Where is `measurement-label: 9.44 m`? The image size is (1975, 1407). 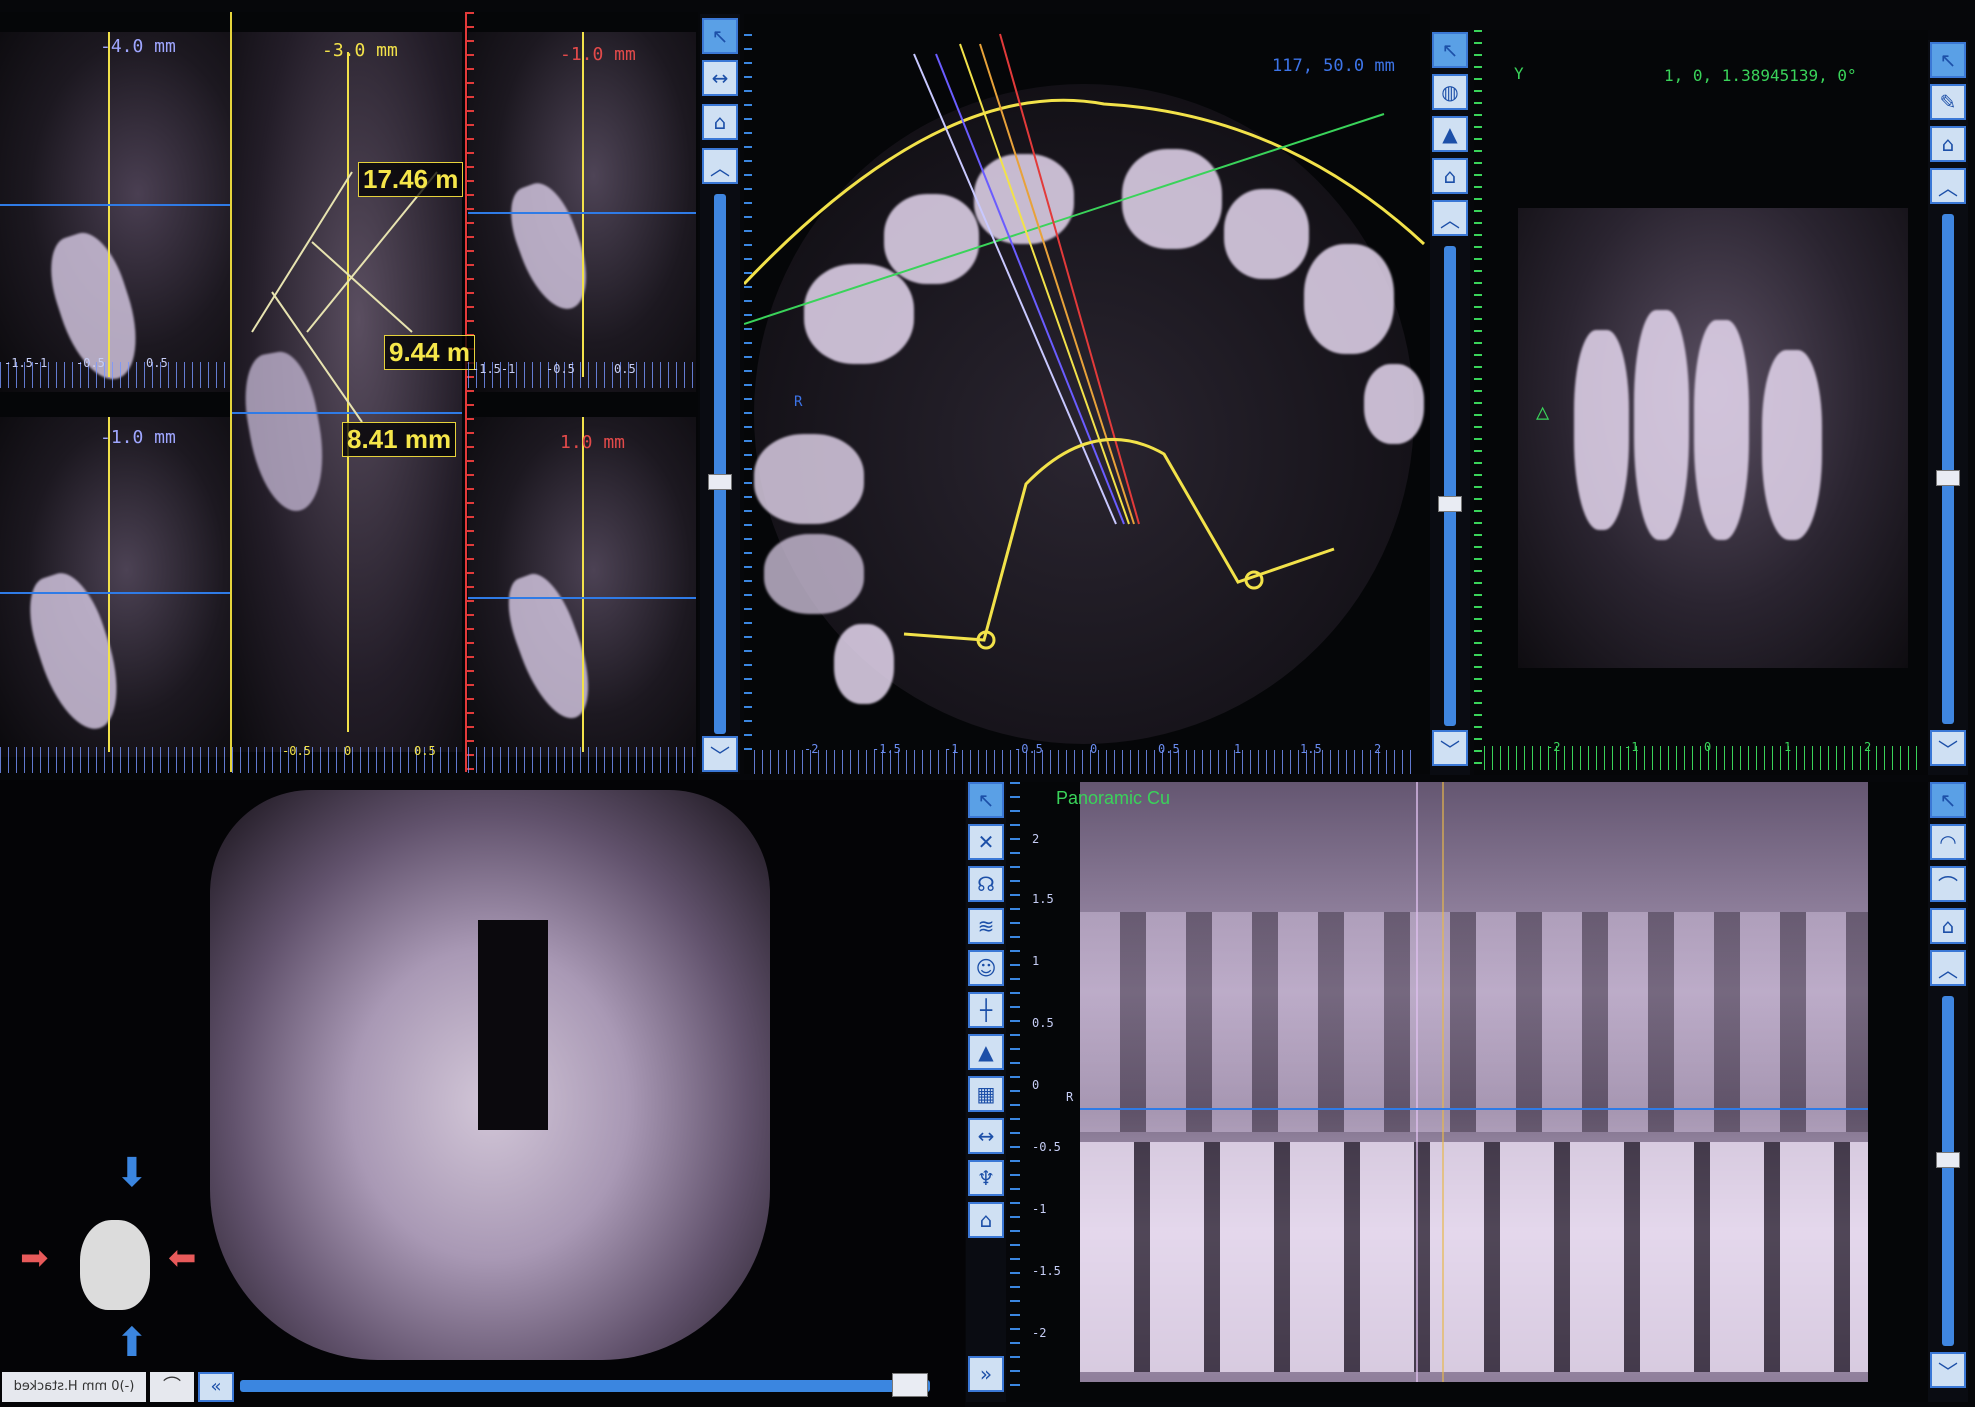 measurement-label: 9.44 m is located at coordinates (429, 352).